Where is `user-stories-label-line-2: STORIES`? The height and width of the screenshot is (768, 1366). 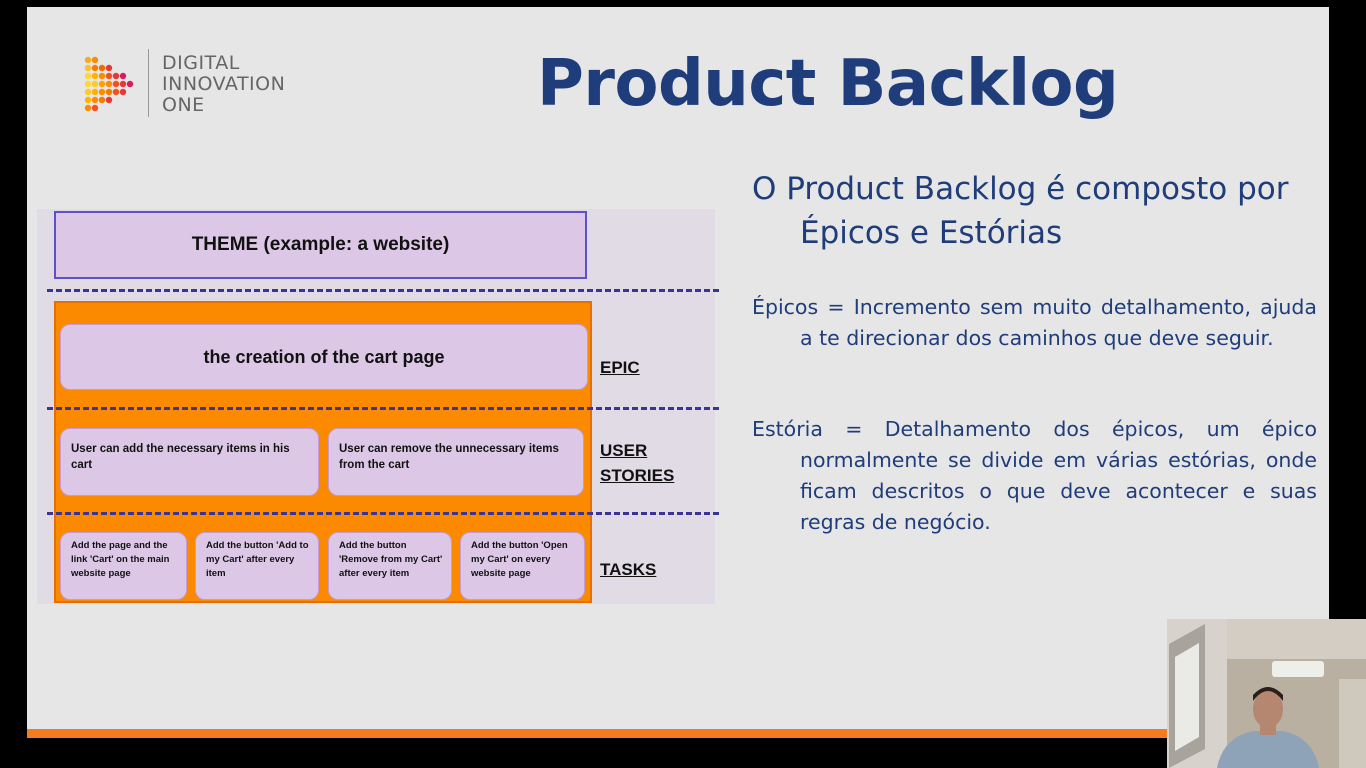
user-stories-label-line-2: STORIES is located at coordinates (637, 475).